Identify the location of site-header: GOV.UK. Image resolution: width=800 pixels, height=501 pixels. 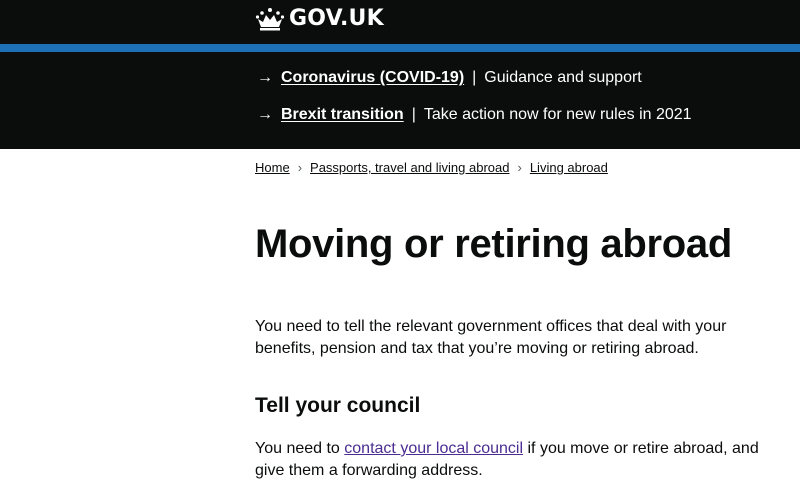
(400, 22).